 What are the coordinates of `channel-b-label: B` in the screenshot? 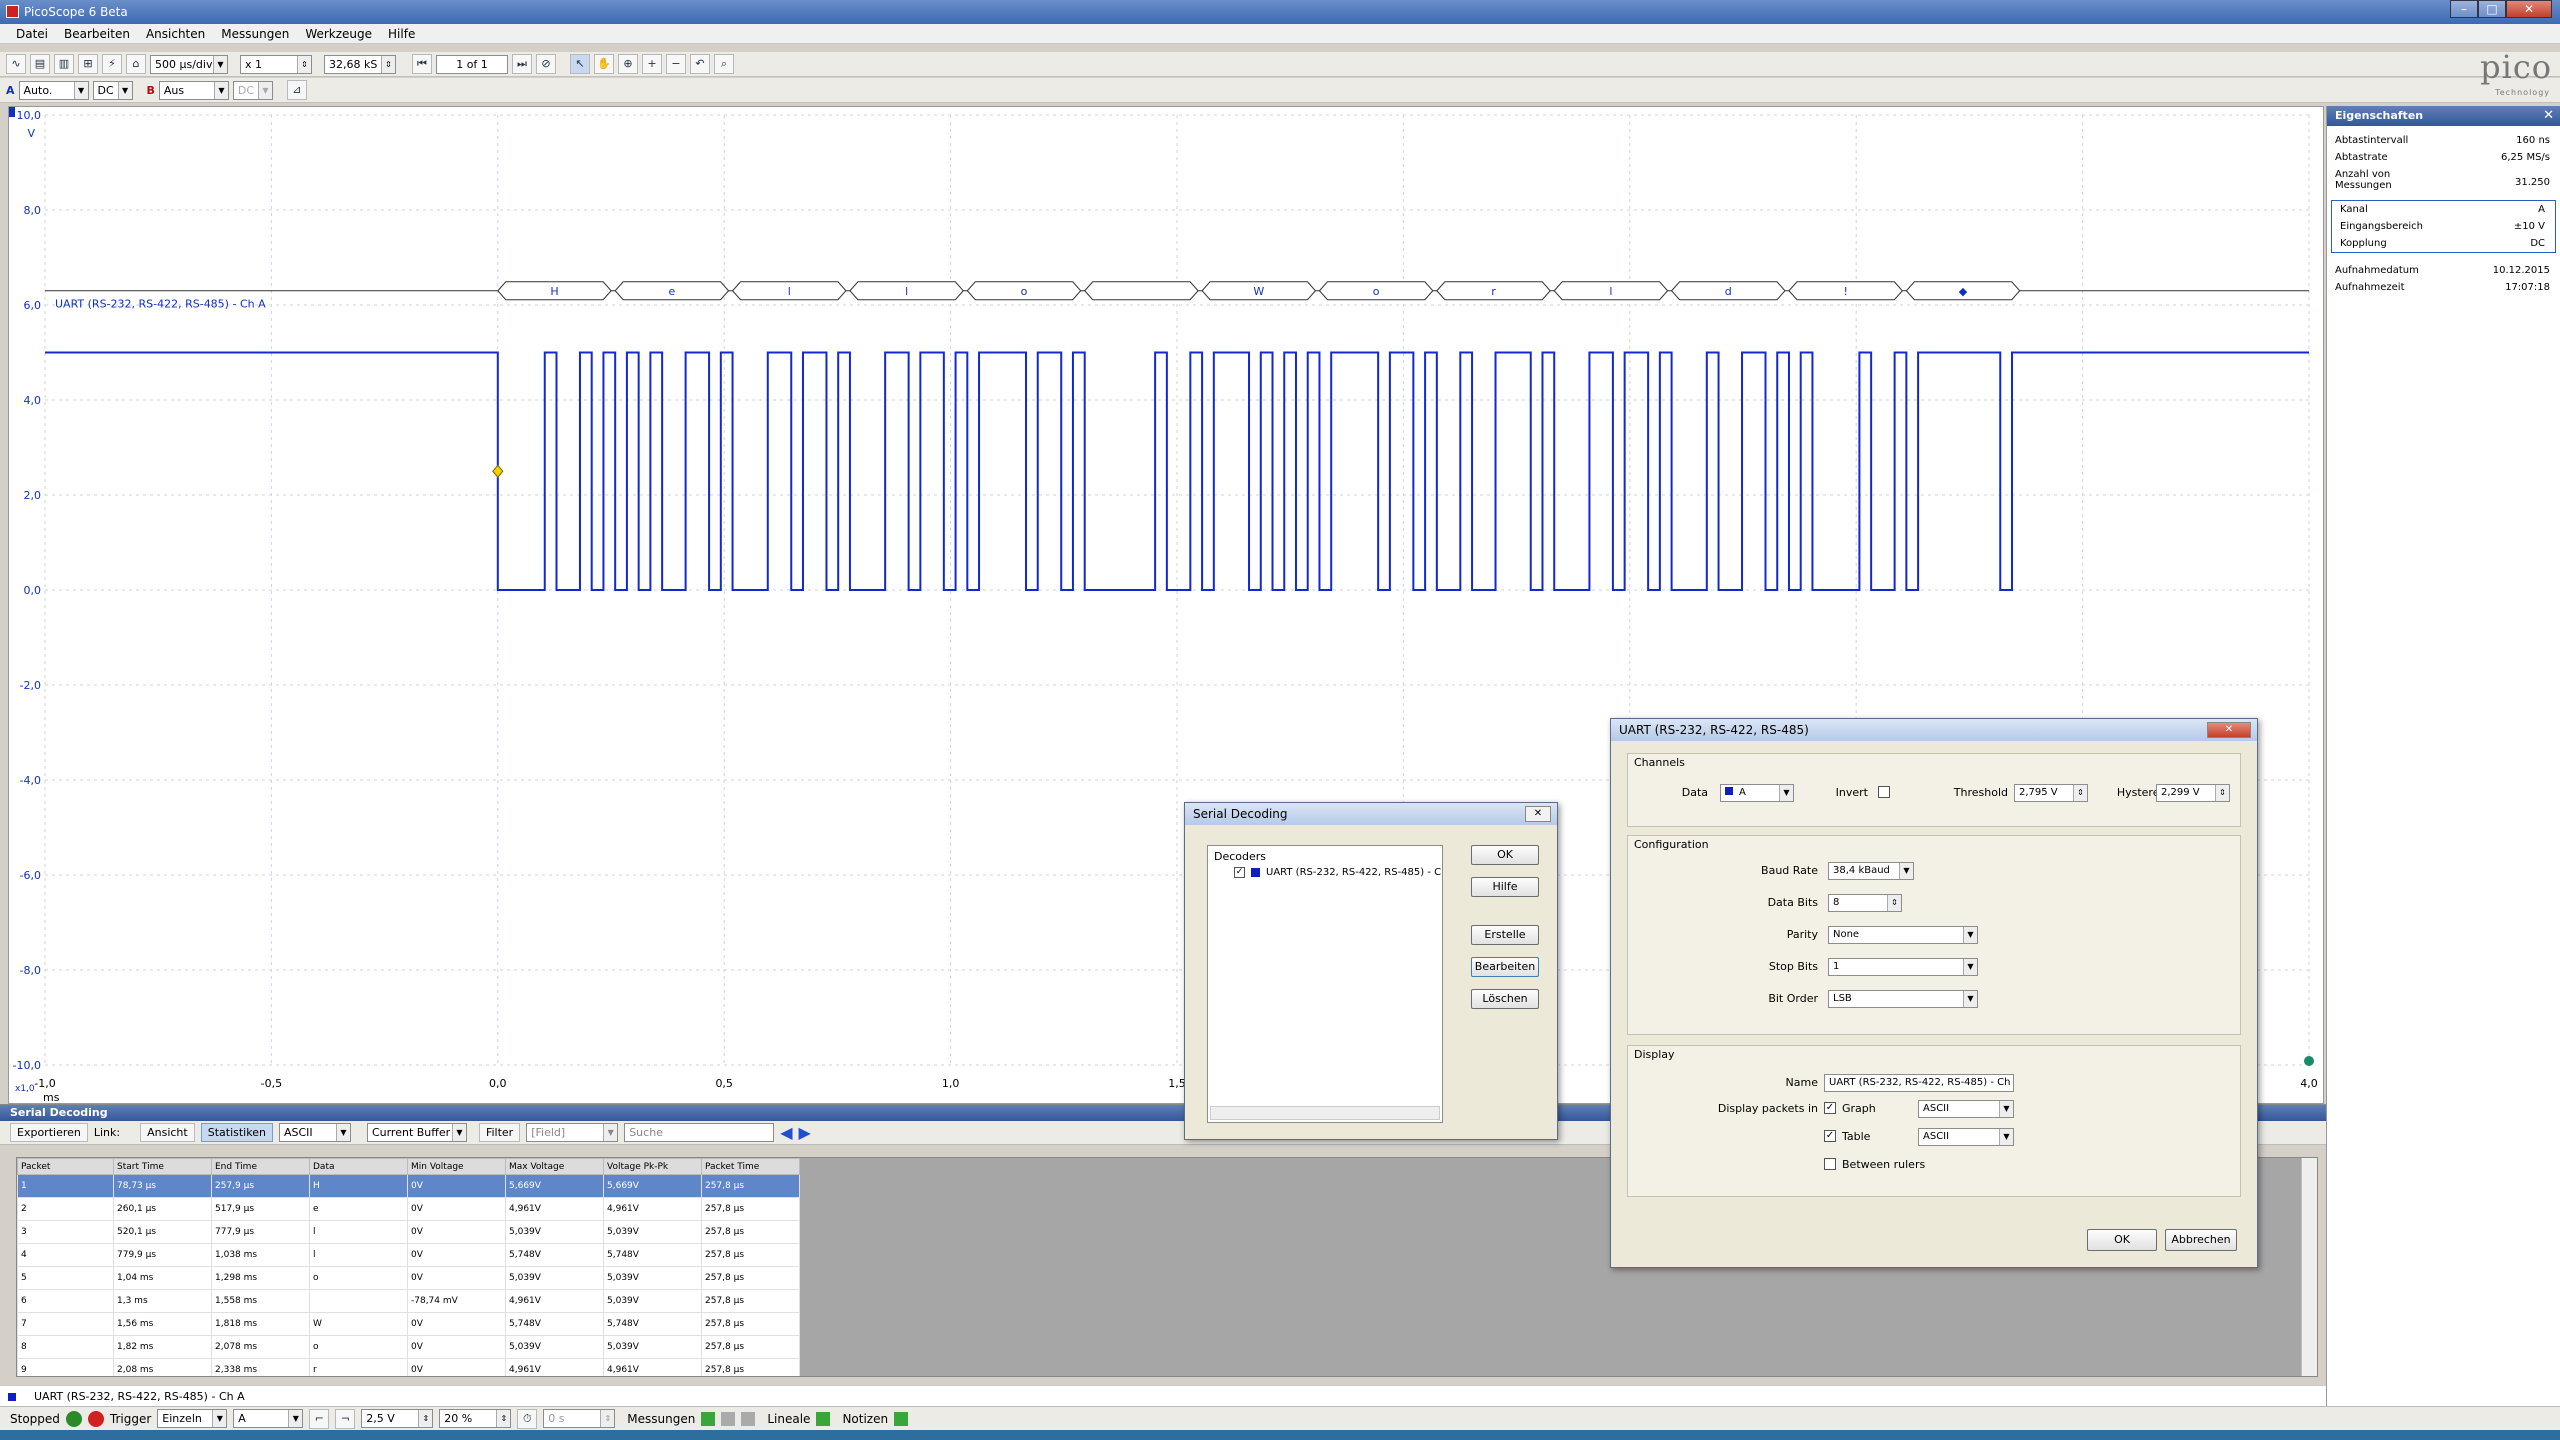 It's located at (151, 90).